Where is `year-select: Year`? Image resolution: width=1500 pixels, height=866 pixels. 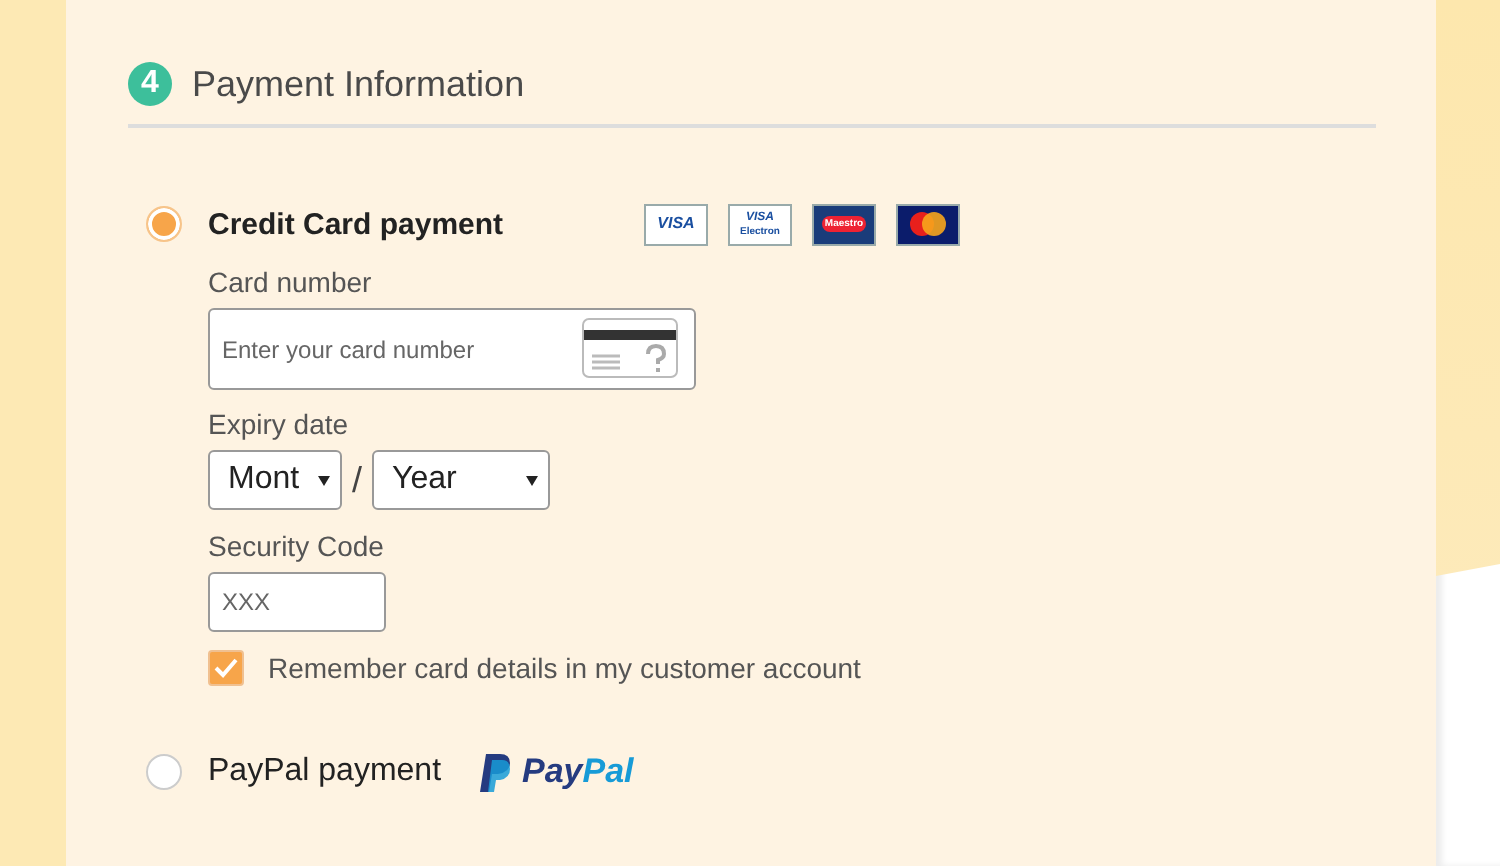
year-select: Year is located at coordinates (461, 480).